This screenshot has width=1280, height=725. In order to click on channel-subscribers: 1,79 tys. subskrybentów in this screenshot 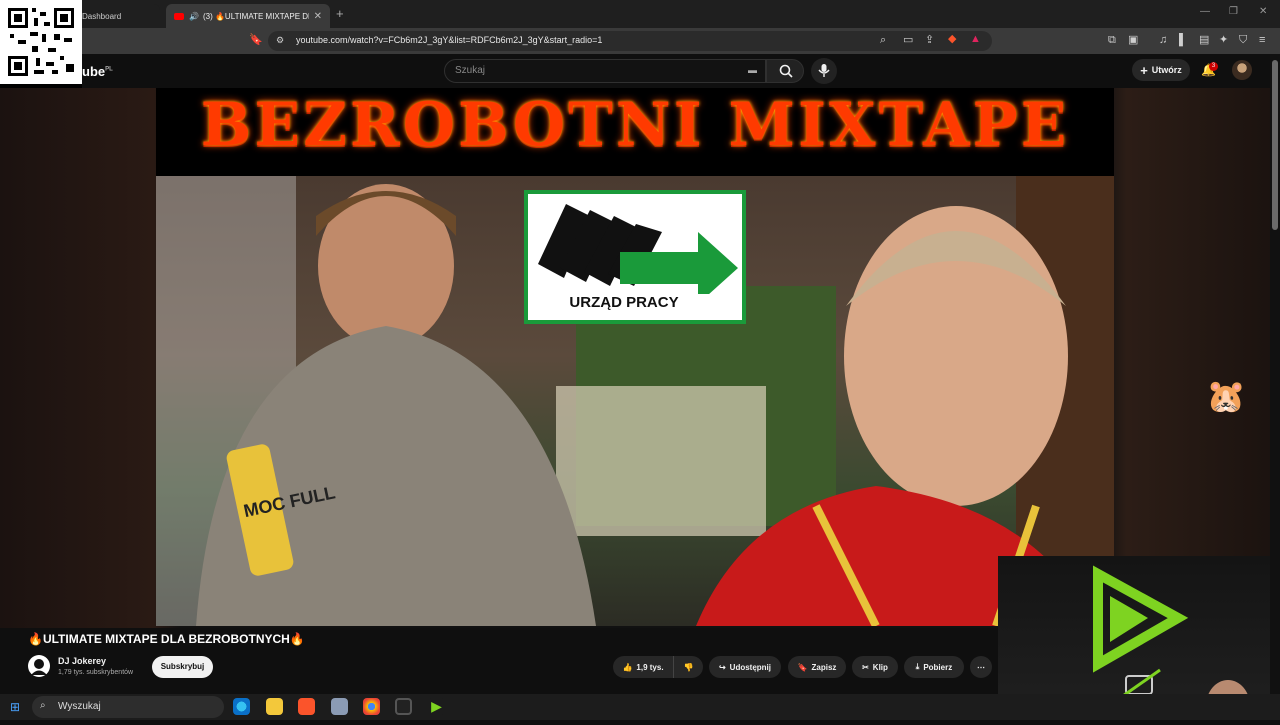, I will do `click(96, 672)`.